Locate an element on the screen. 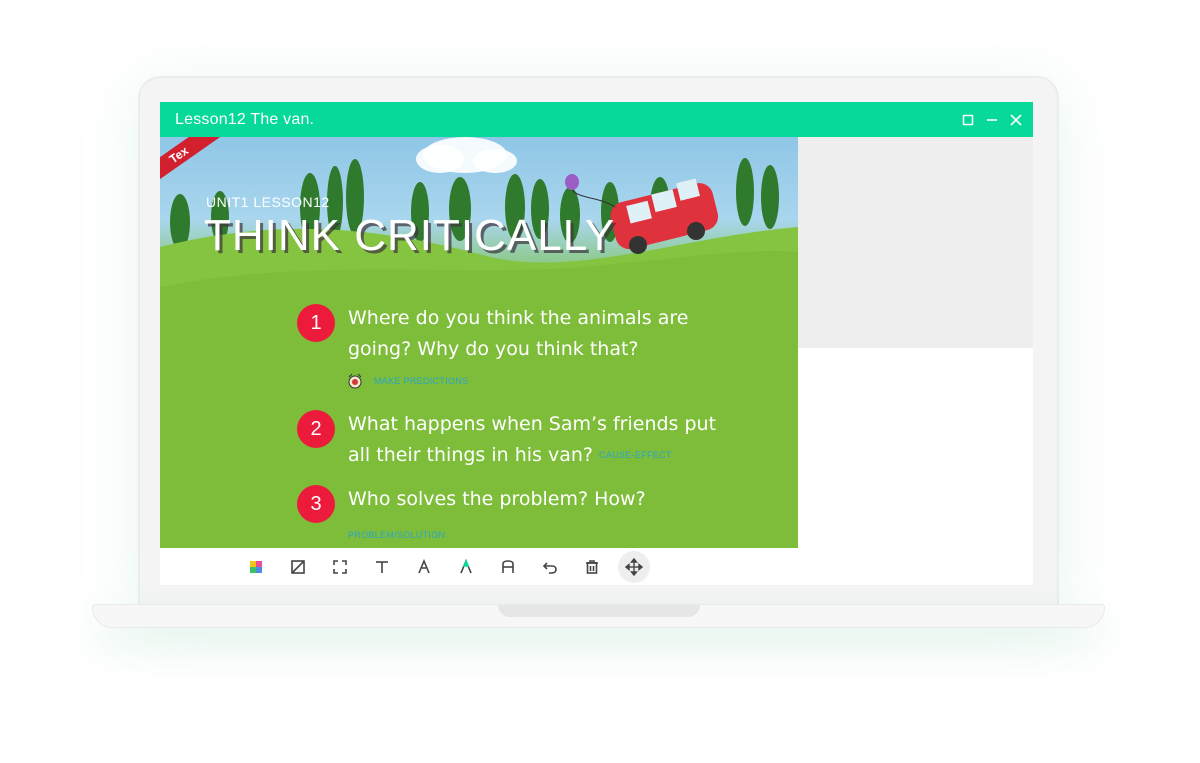  select-button is located at coordinates (340, 567).